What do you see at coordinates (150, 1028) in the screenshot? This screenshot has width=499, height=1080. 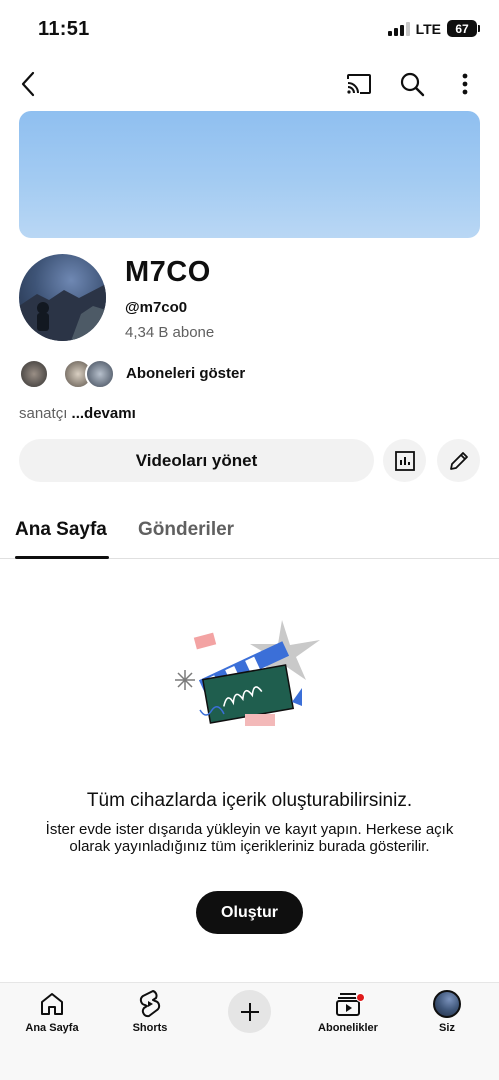 I see `nav-shorts-label: Shorts` at bounding box center [150, 1028].